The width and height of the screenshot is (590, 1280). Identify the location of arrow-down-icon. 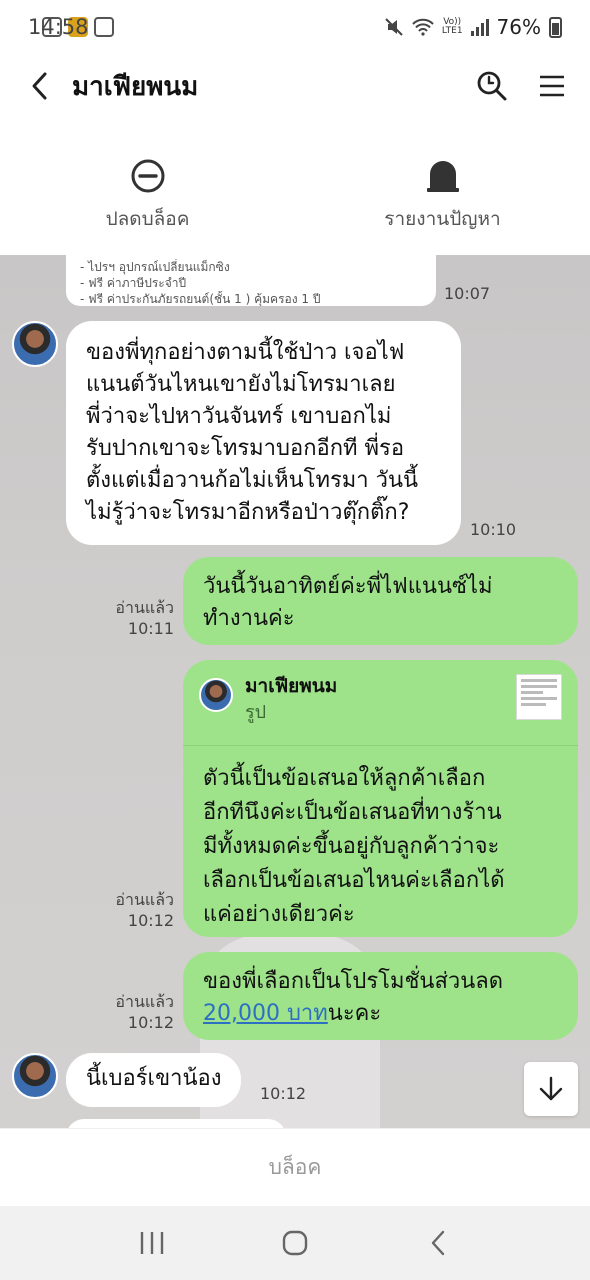
(551, 1088).